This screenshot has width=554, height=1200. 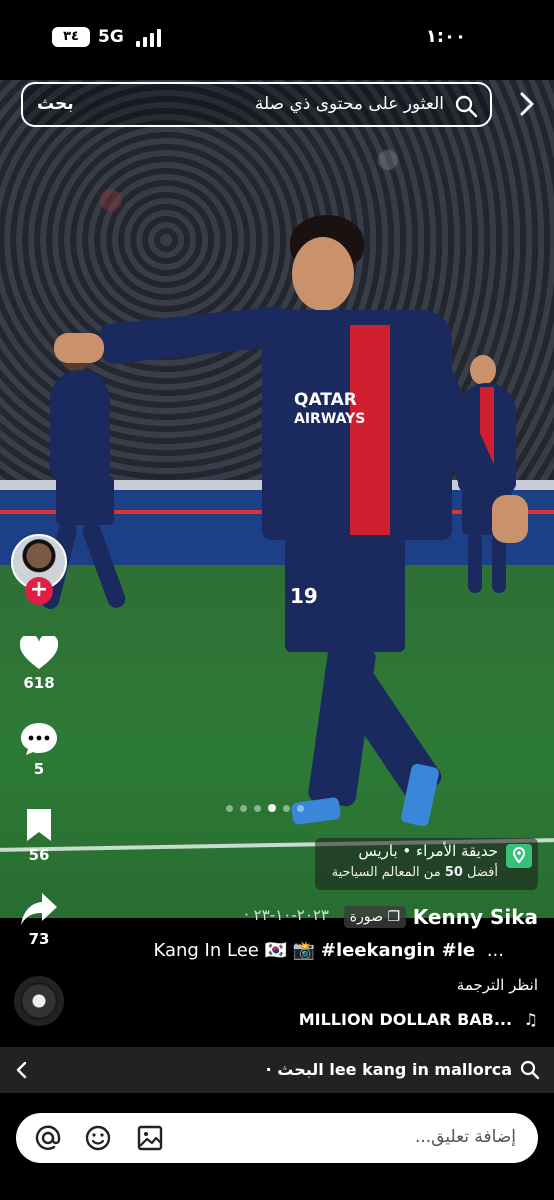 What do you see at coordinates (206, 950) in the screenshot?
I see `caption-name: Kang In Lee` at bounding box center [206, 950].